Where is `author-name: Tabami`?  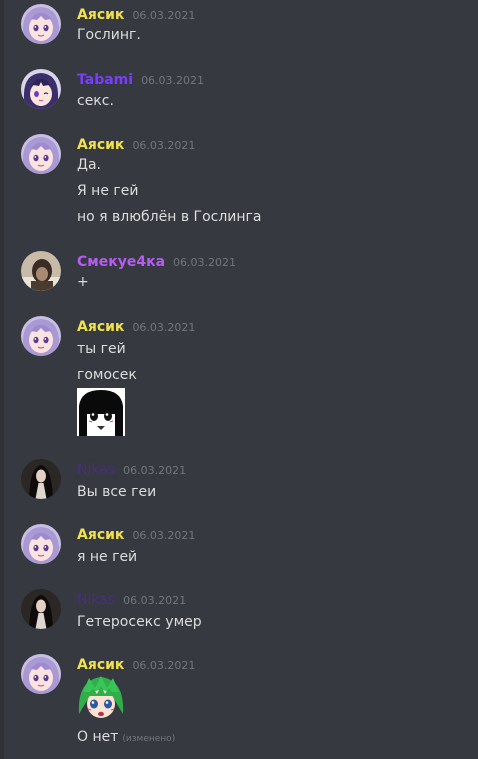 author-name: Tabami is located at coordinates (105, 80).